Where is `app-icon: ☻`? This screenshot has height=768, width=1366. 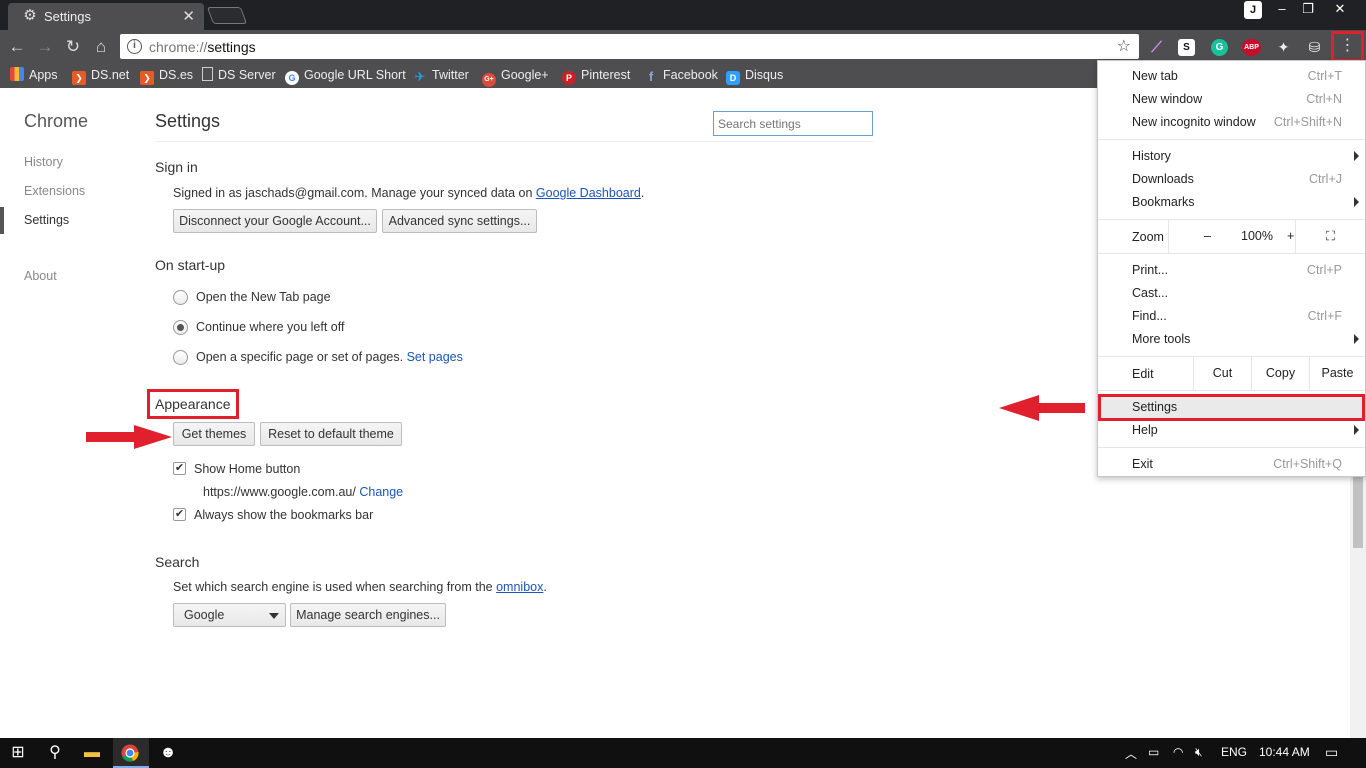
app-icon: ☻ is located at coordinates (168, 753).